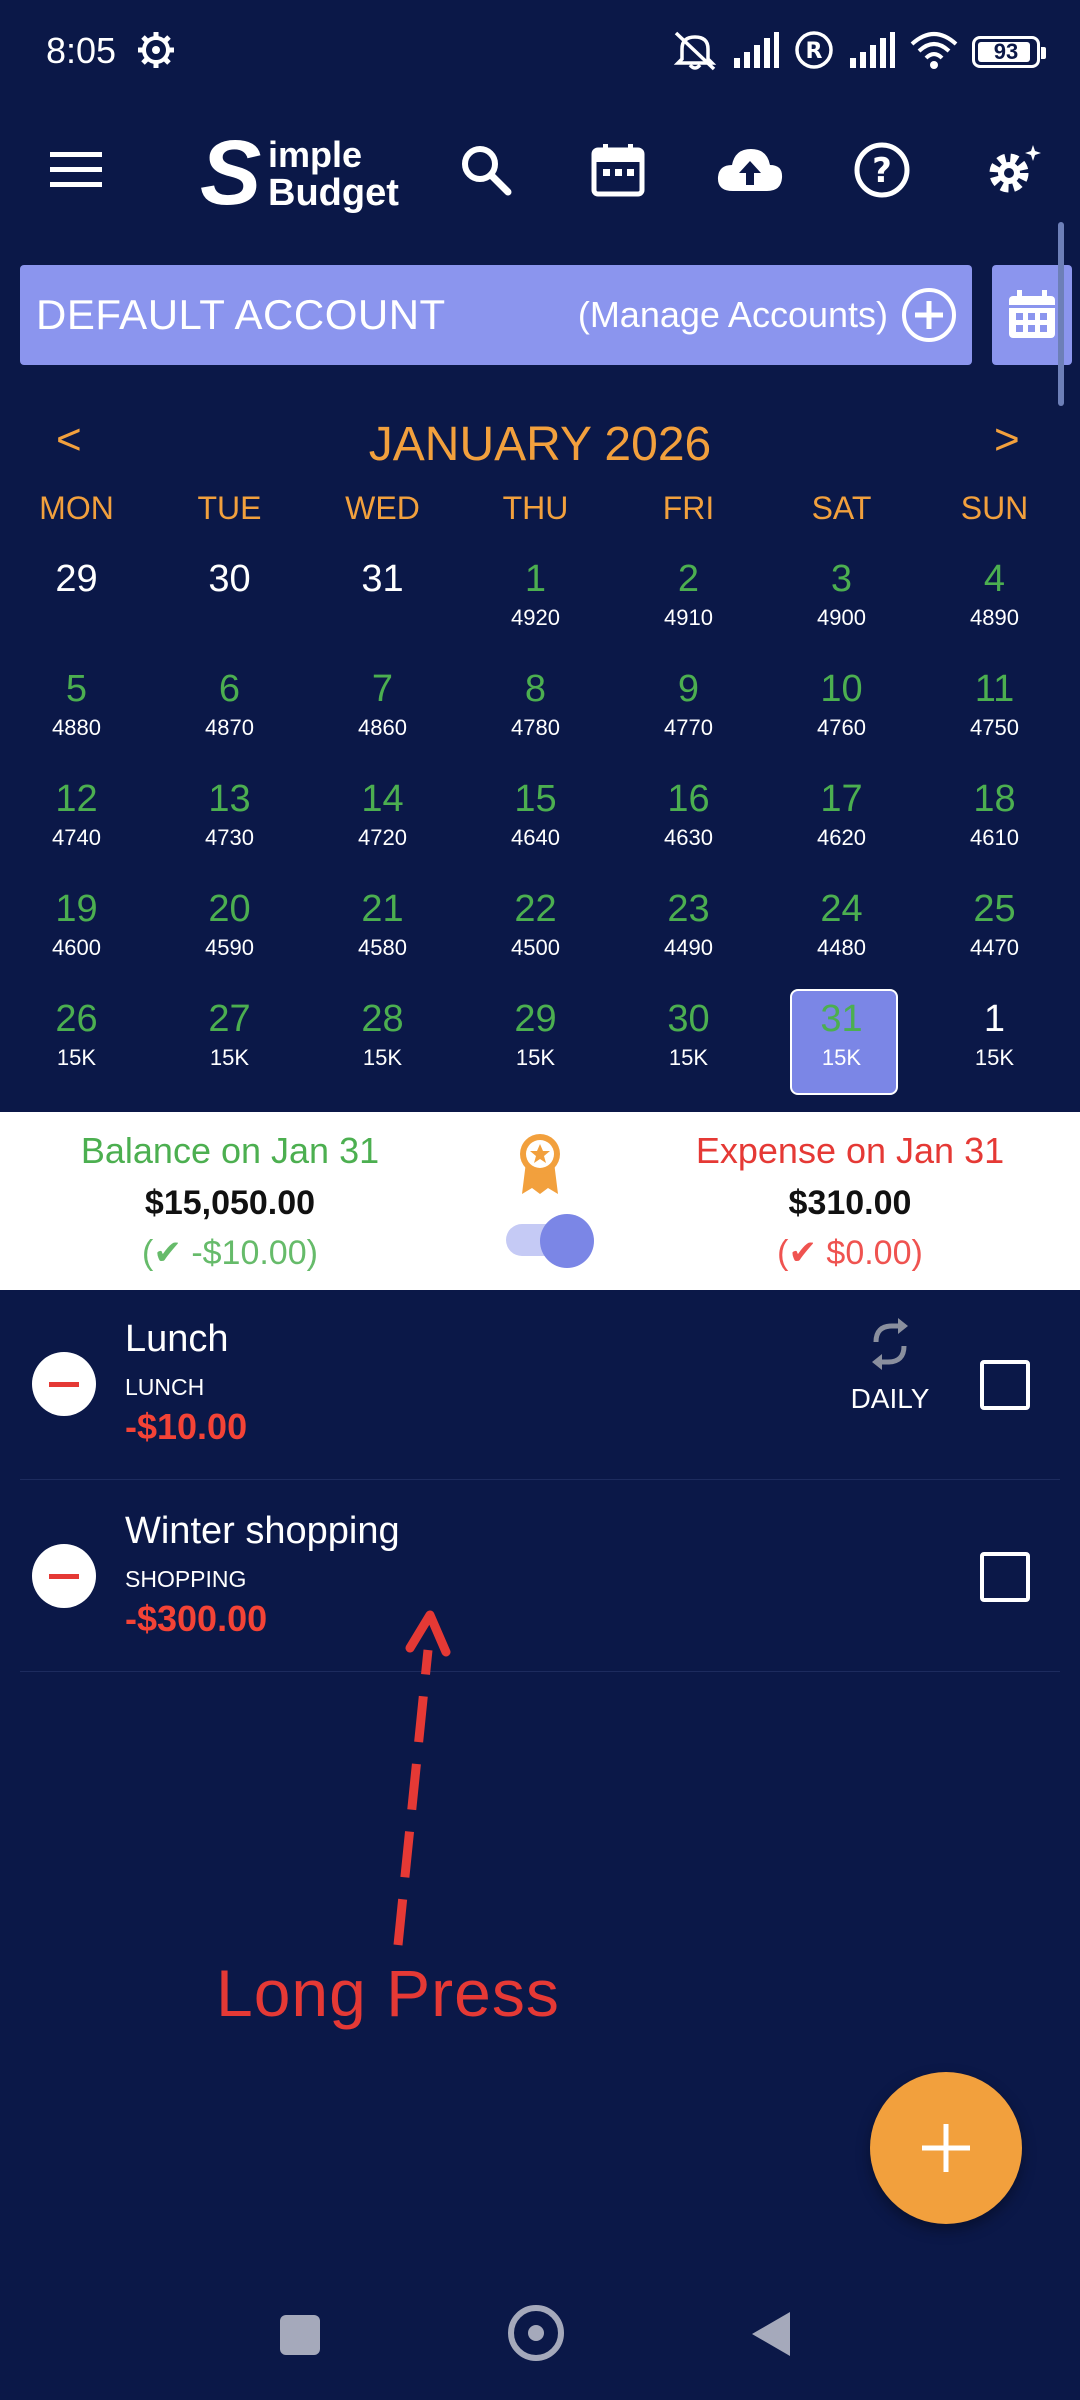 The width and height of the screenshot is (1080, 2400). What do you see at coordinates (535, 820) in the screenshot?
I see `calendar-day: 15 4640` at bounding box center [535, 820].